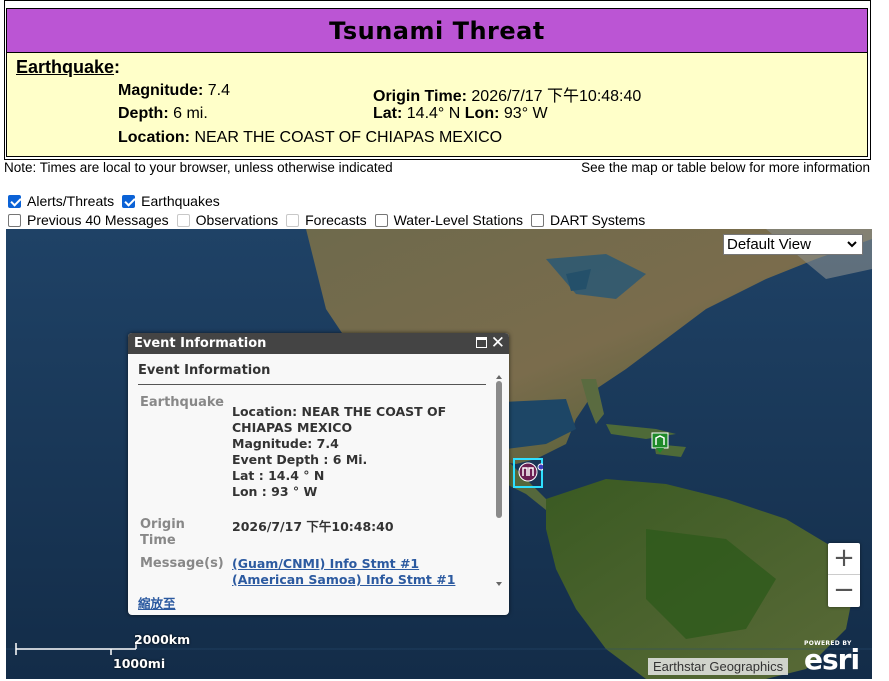  I want to click on popup-scrollbar, so click(499, 480).